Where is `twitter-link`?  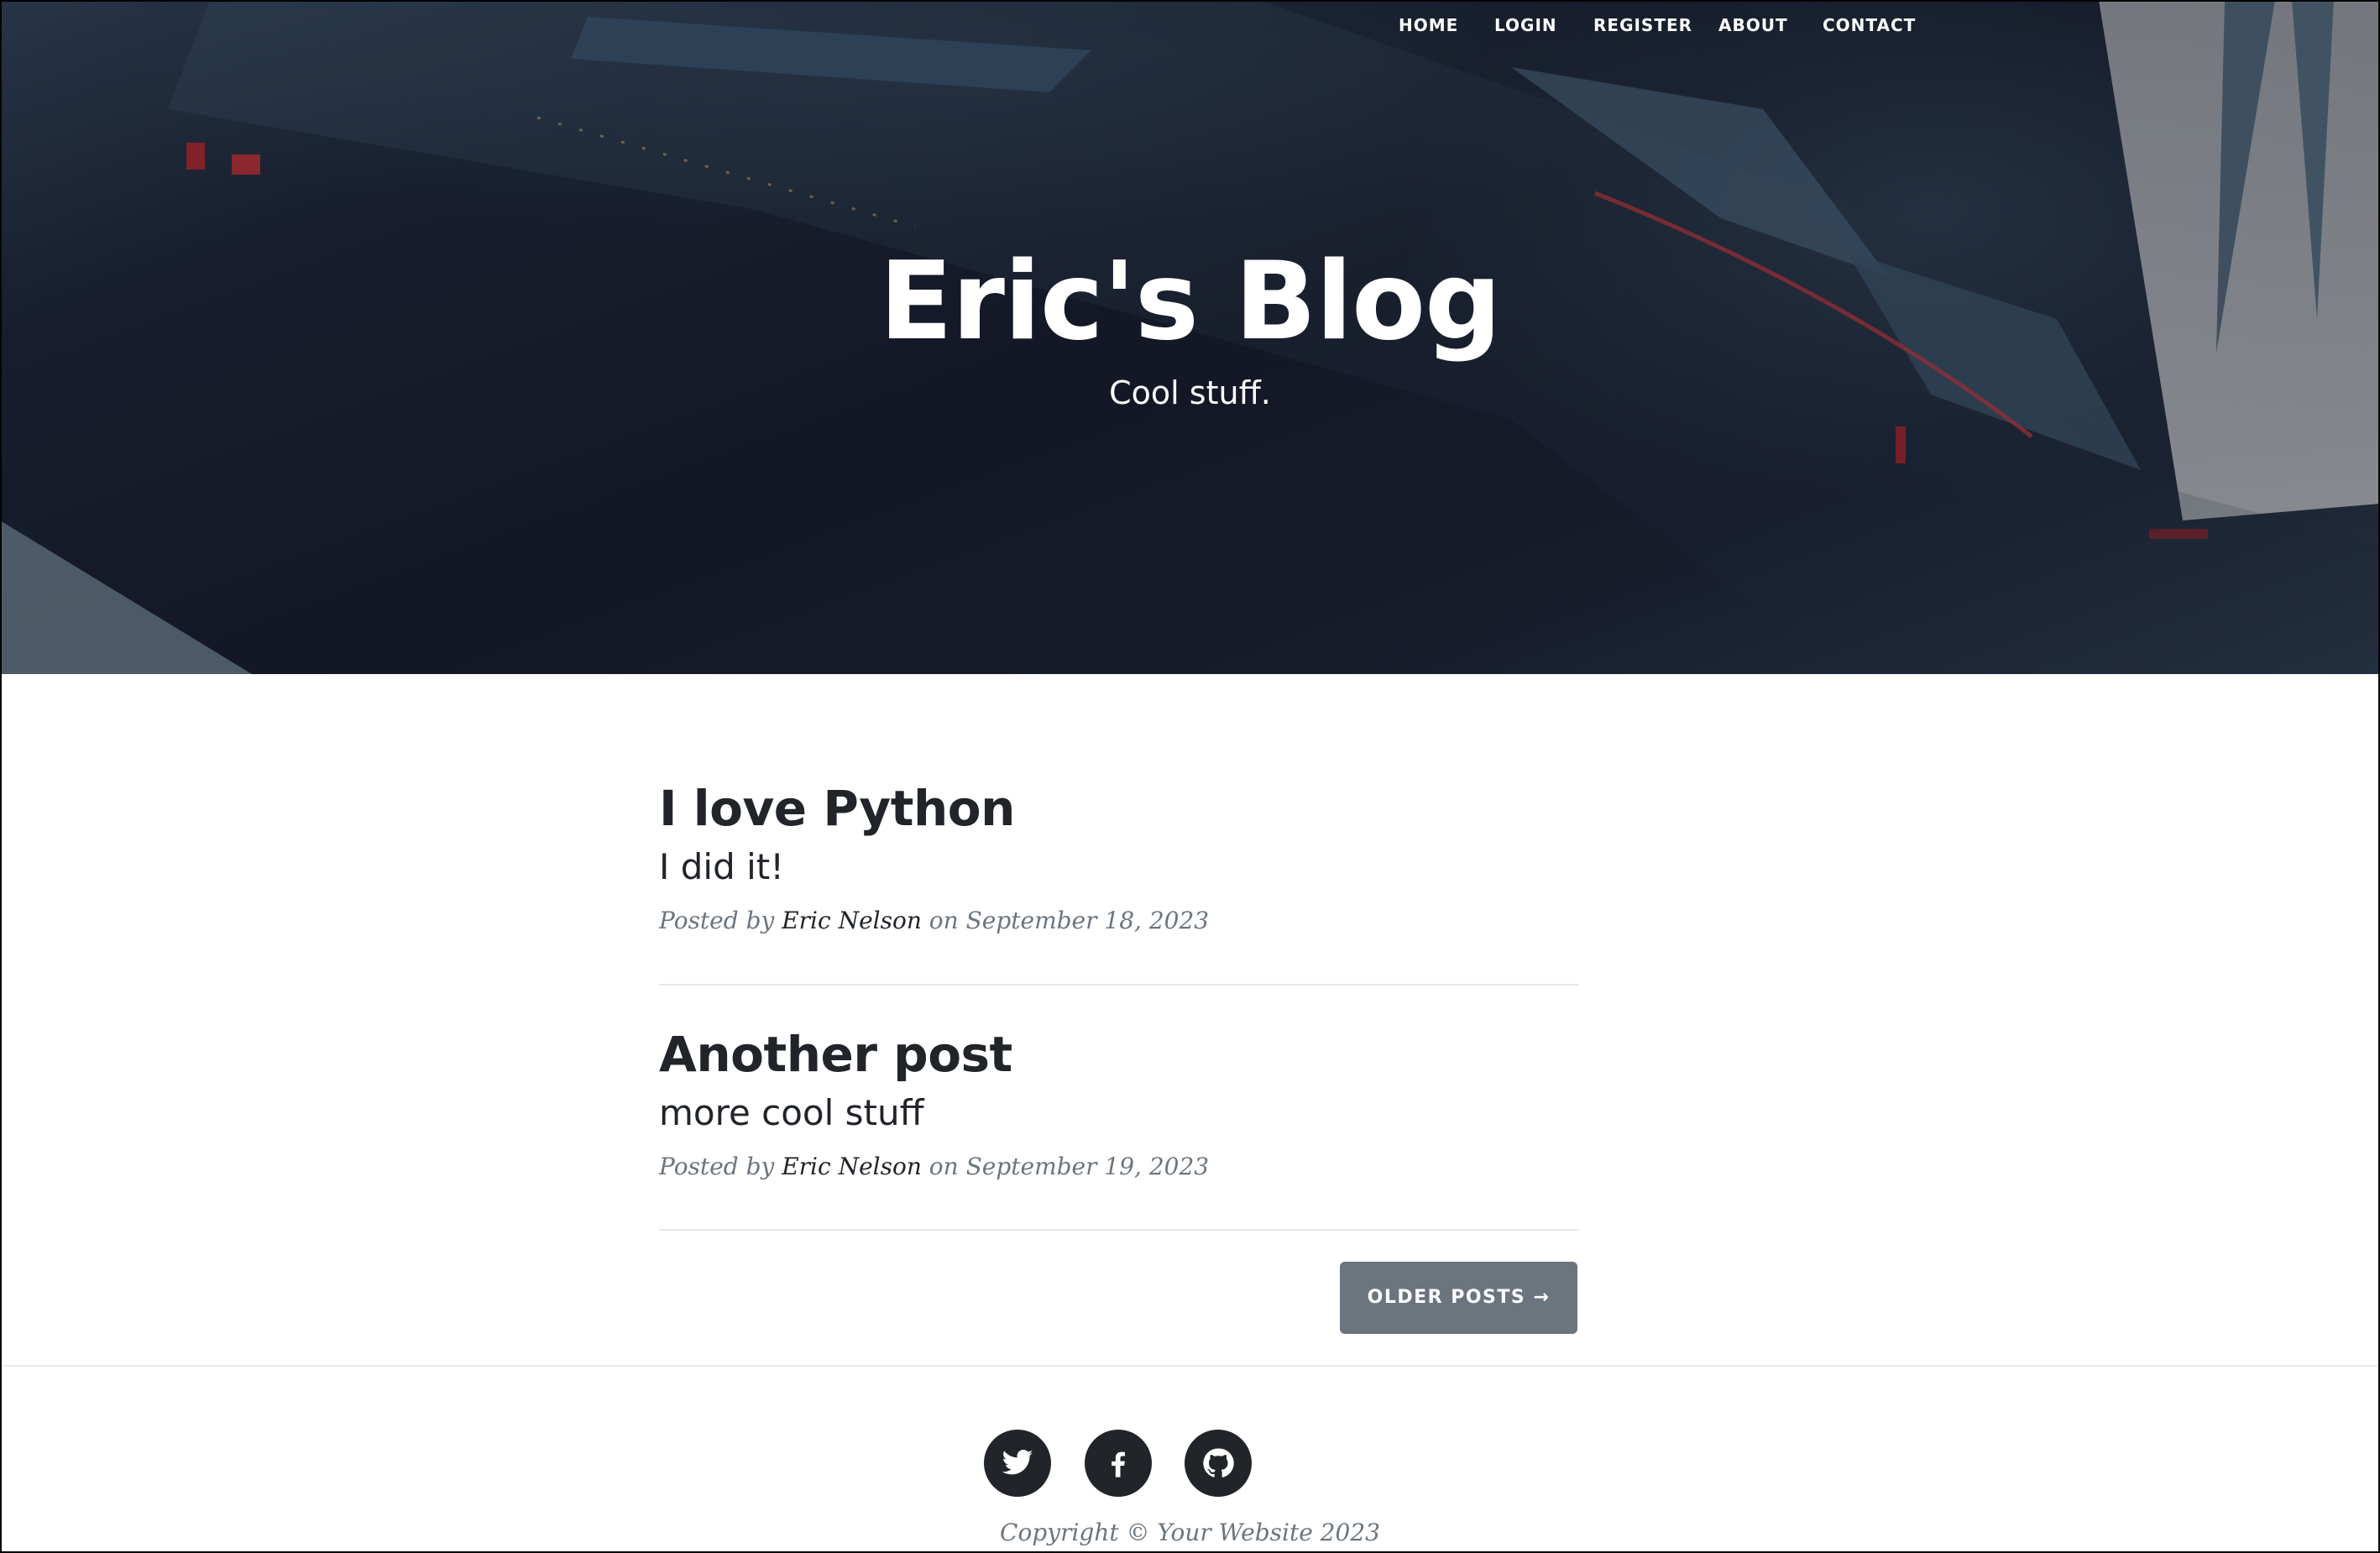
twitter-link is located at coordinates (1017, 1463).